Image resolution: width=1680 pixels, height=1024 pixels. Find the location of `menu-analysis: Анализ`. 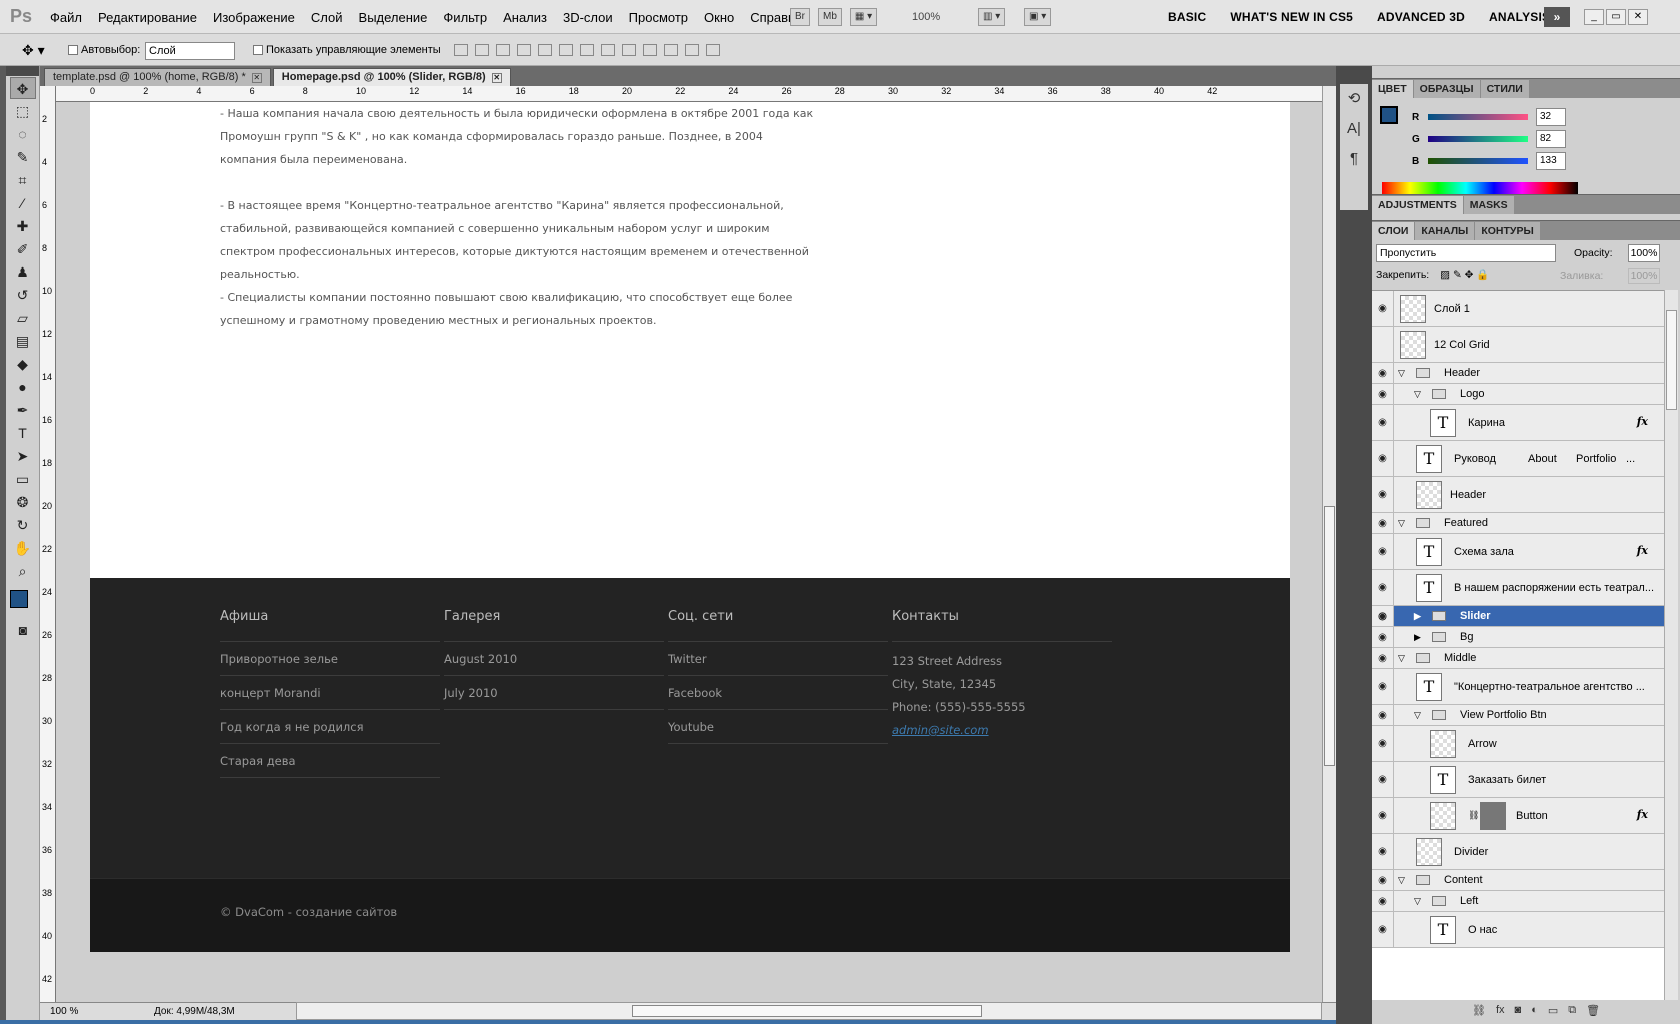

menu-analysis: Анализ is located at coordinates (525, 17).